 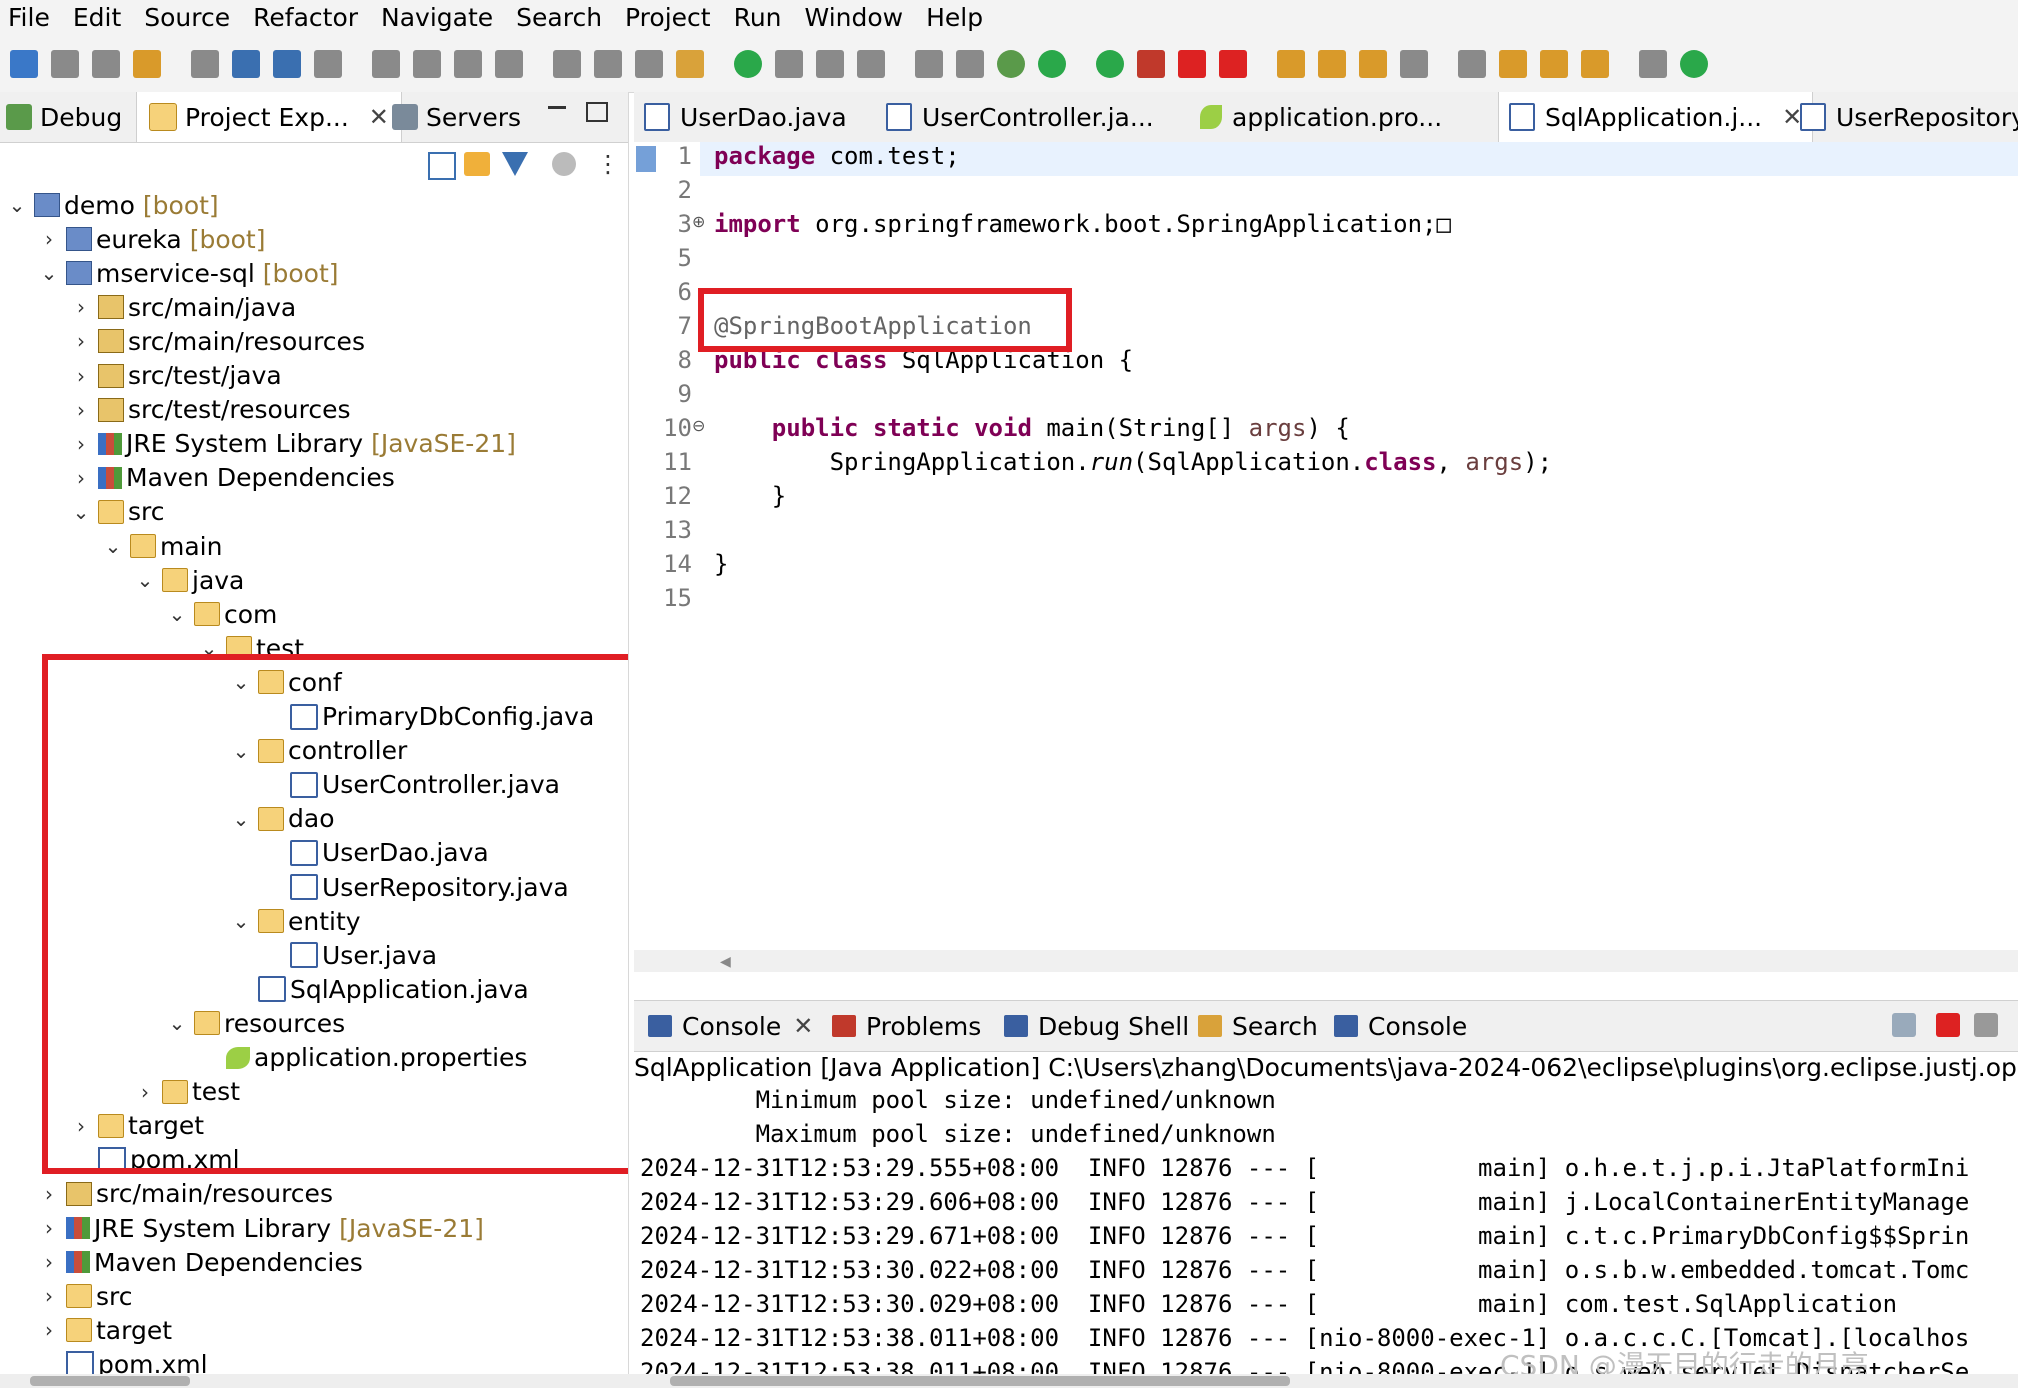 I want to click on annotation-icon, so click(x=830, y=64).